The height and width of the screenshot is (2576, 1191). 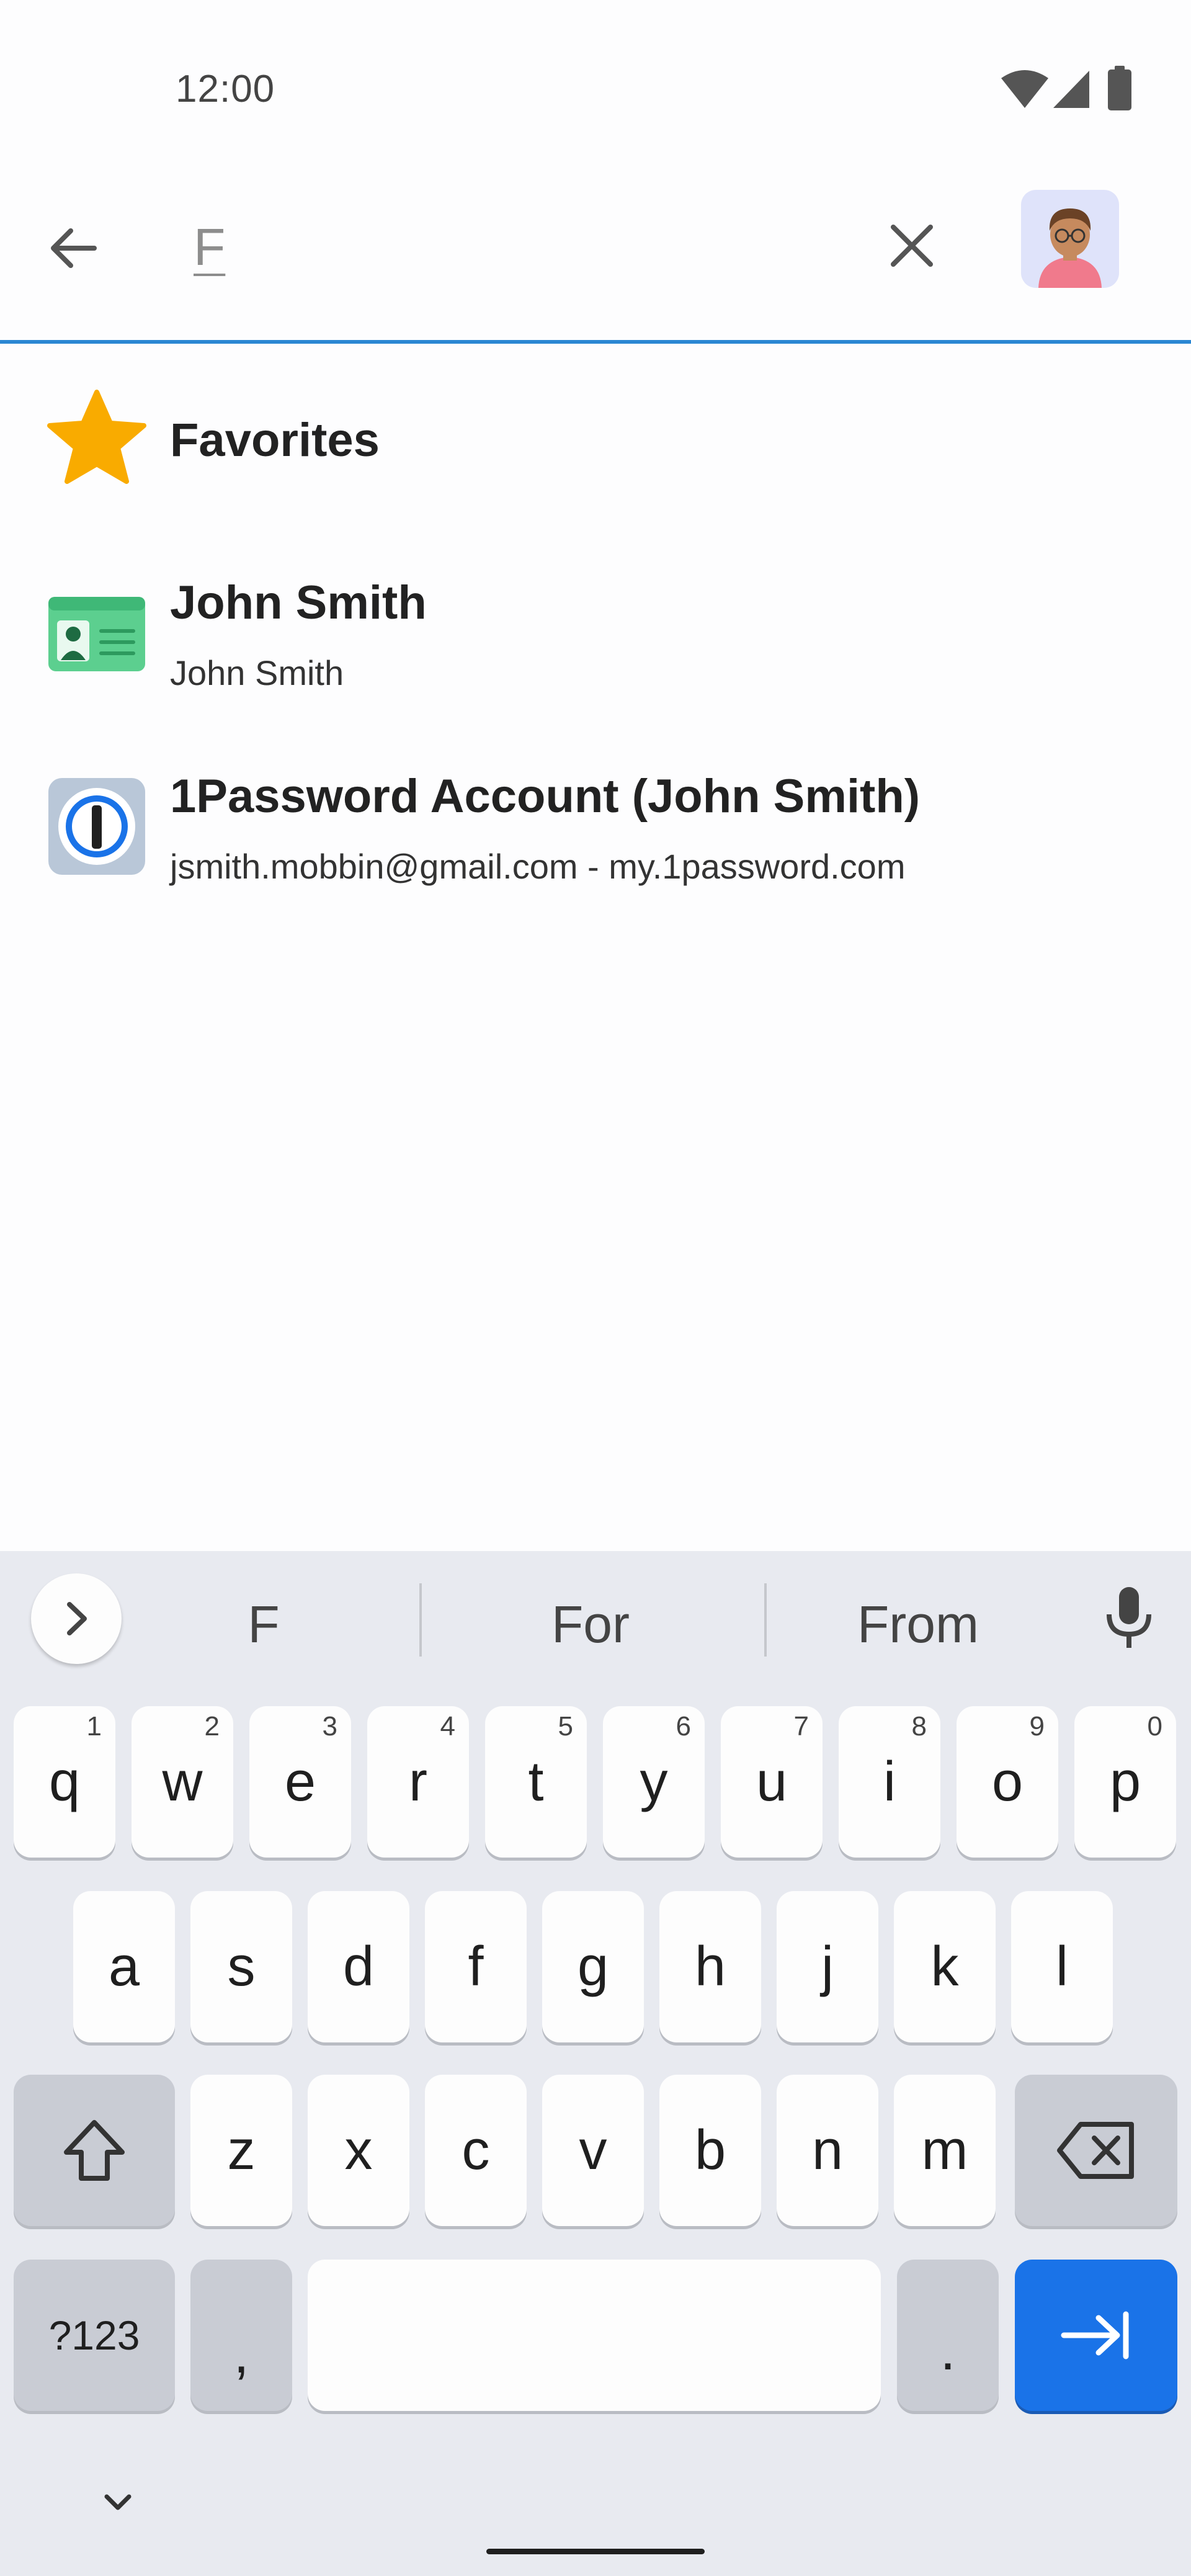 I want to click on key-hint: 1, so click(x=94, y=1726).